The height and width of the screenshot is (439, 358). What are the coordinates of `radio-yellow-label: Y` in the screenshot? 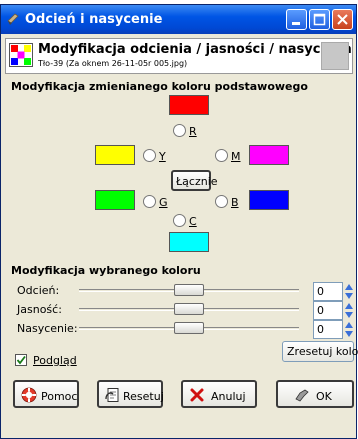 It's located at (162, 156).